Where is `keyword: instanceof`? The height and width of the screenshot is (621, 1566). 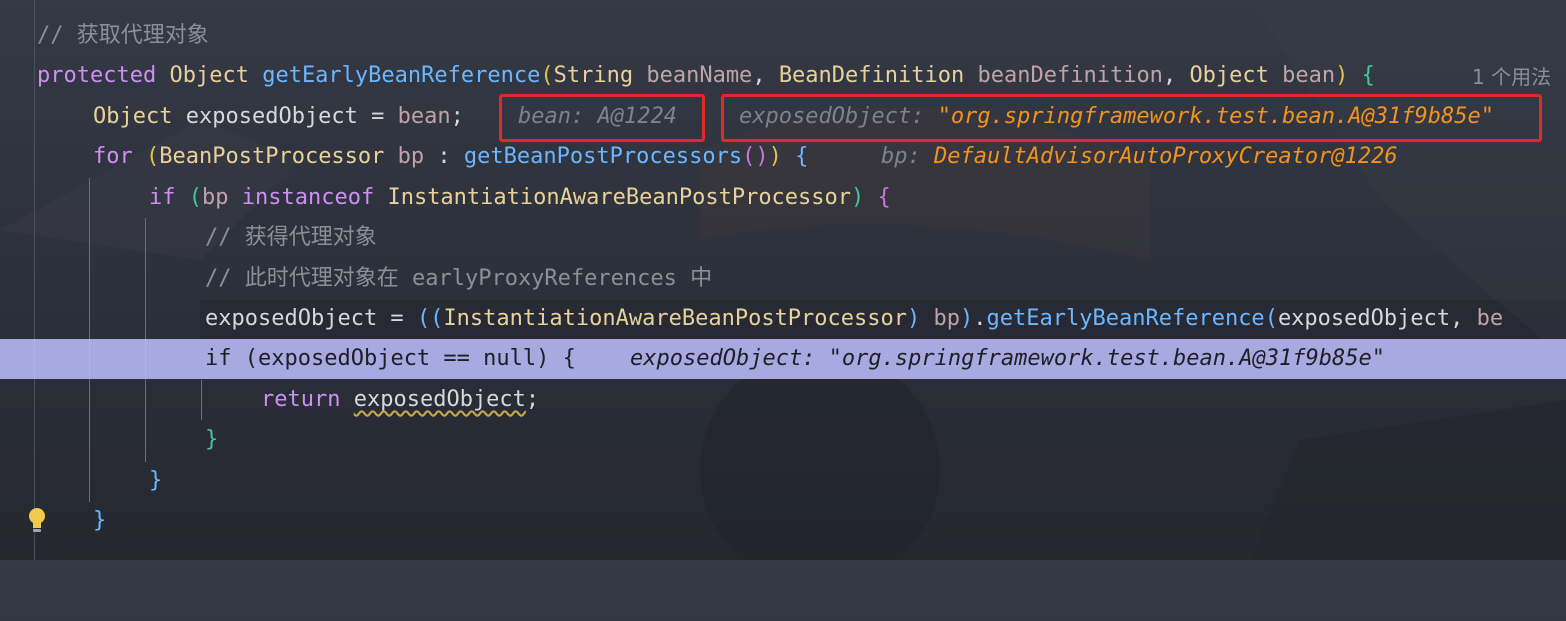 keyword: instanceof is located at coordinates (308, 197).